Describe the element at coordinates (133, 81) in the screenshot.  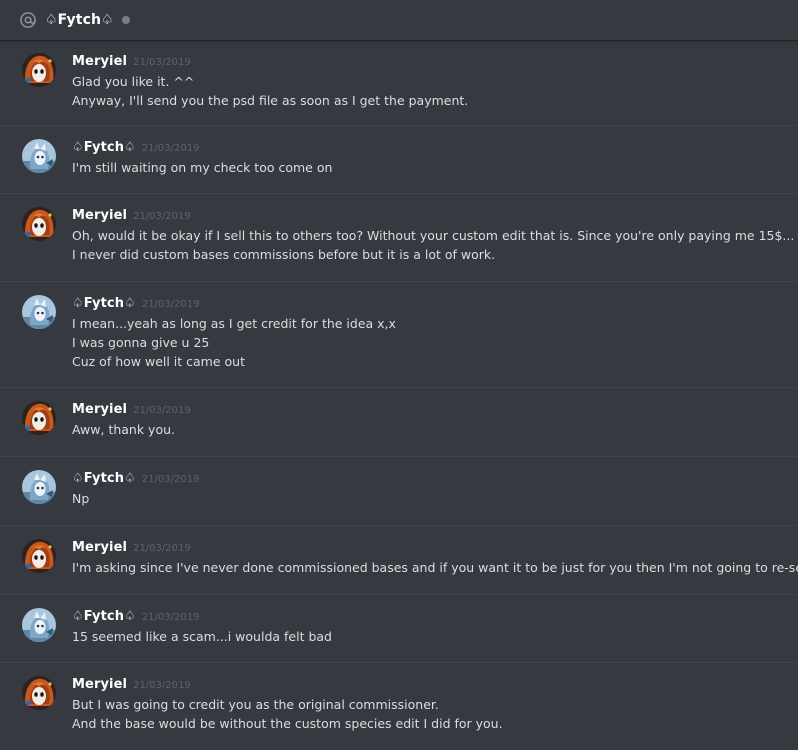
I see `message-text: Glad you like it. ^^` at that location.